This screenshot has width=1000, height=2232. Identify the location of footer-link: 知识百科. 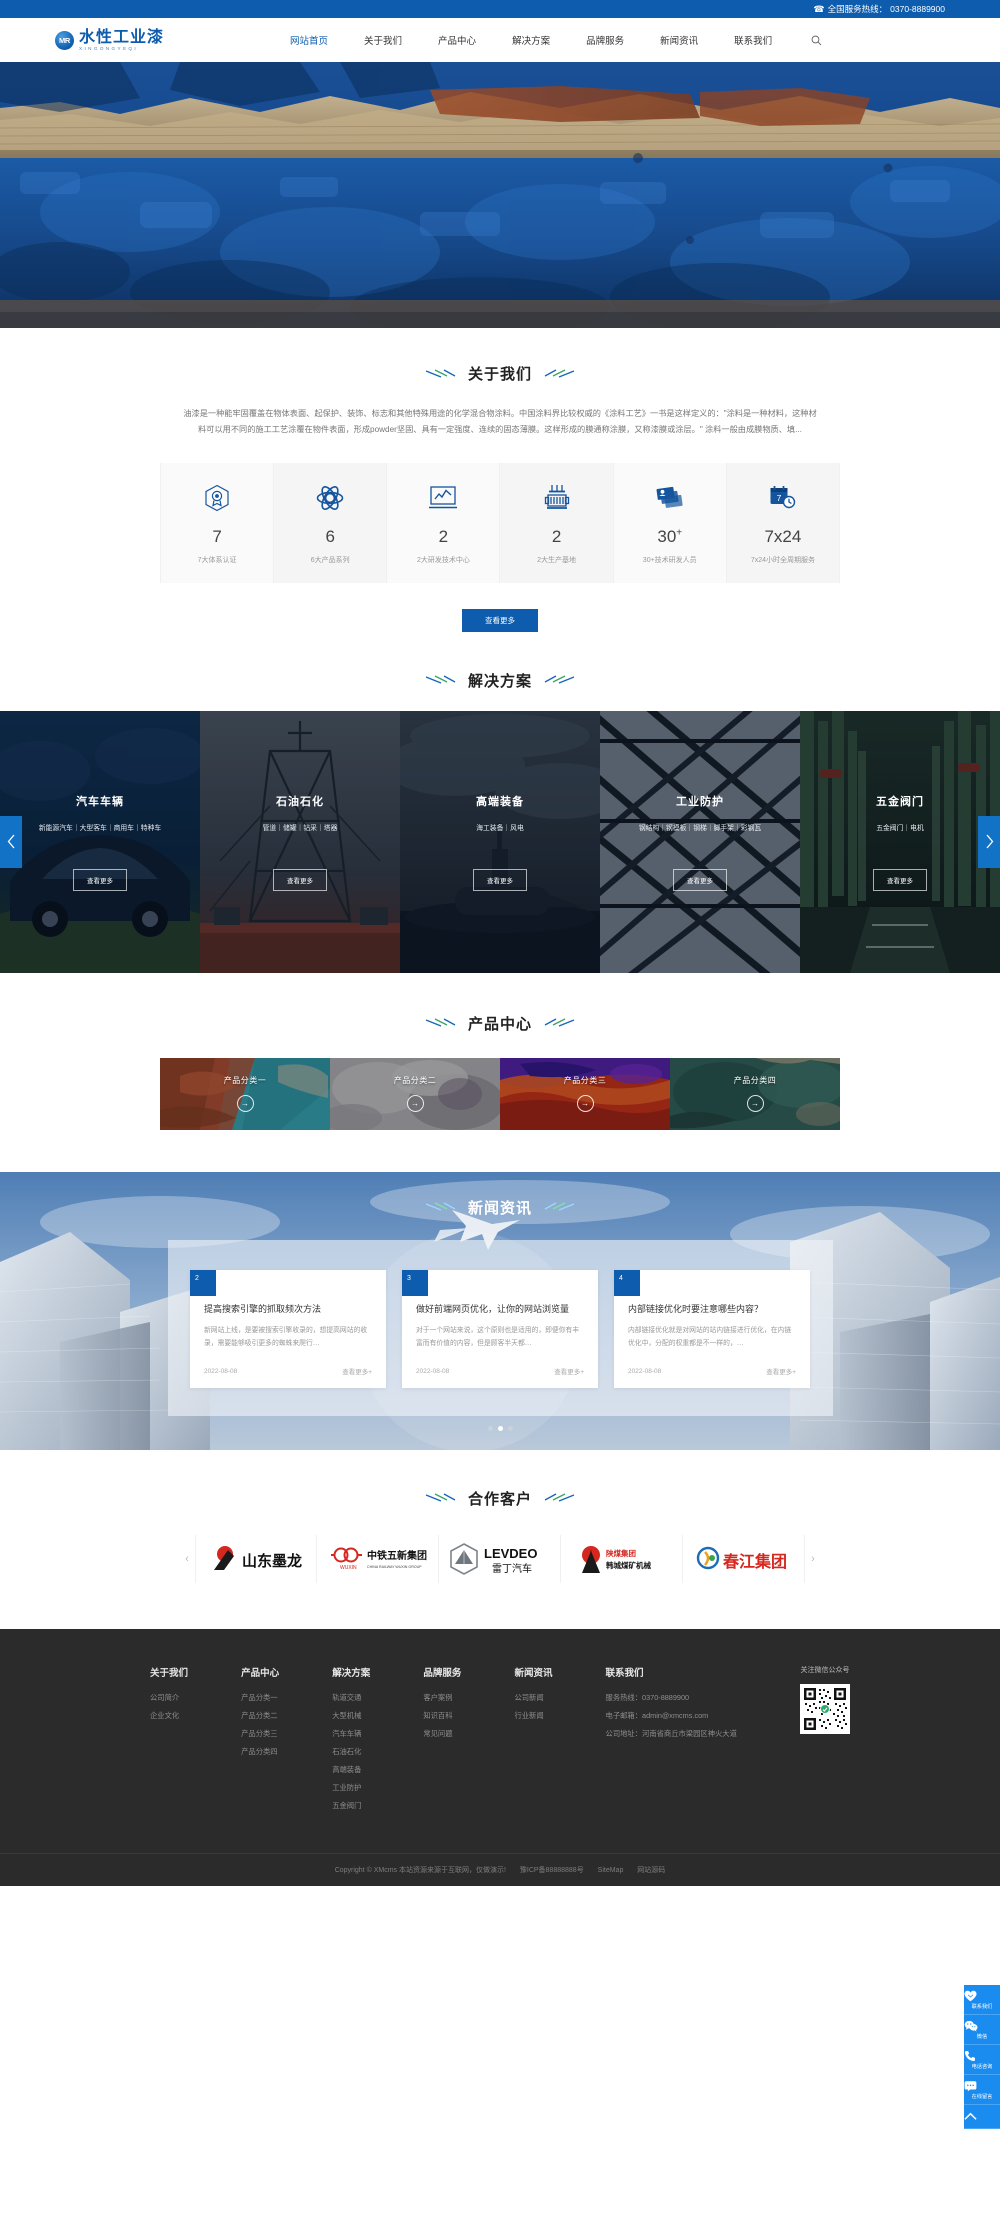
(442, 1716).